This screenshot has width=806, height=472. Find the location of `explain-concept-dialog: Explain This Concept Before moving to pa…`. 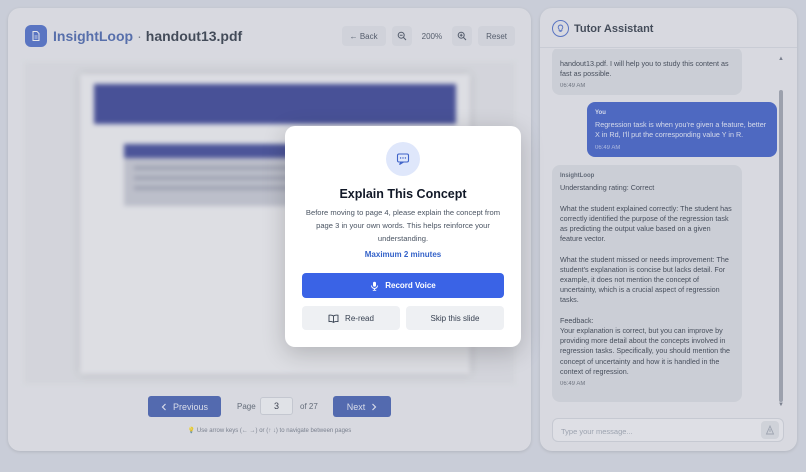

explain-concept-dialog: Explain This Concept Before moving to pa… is located at coordinates (403, 236).